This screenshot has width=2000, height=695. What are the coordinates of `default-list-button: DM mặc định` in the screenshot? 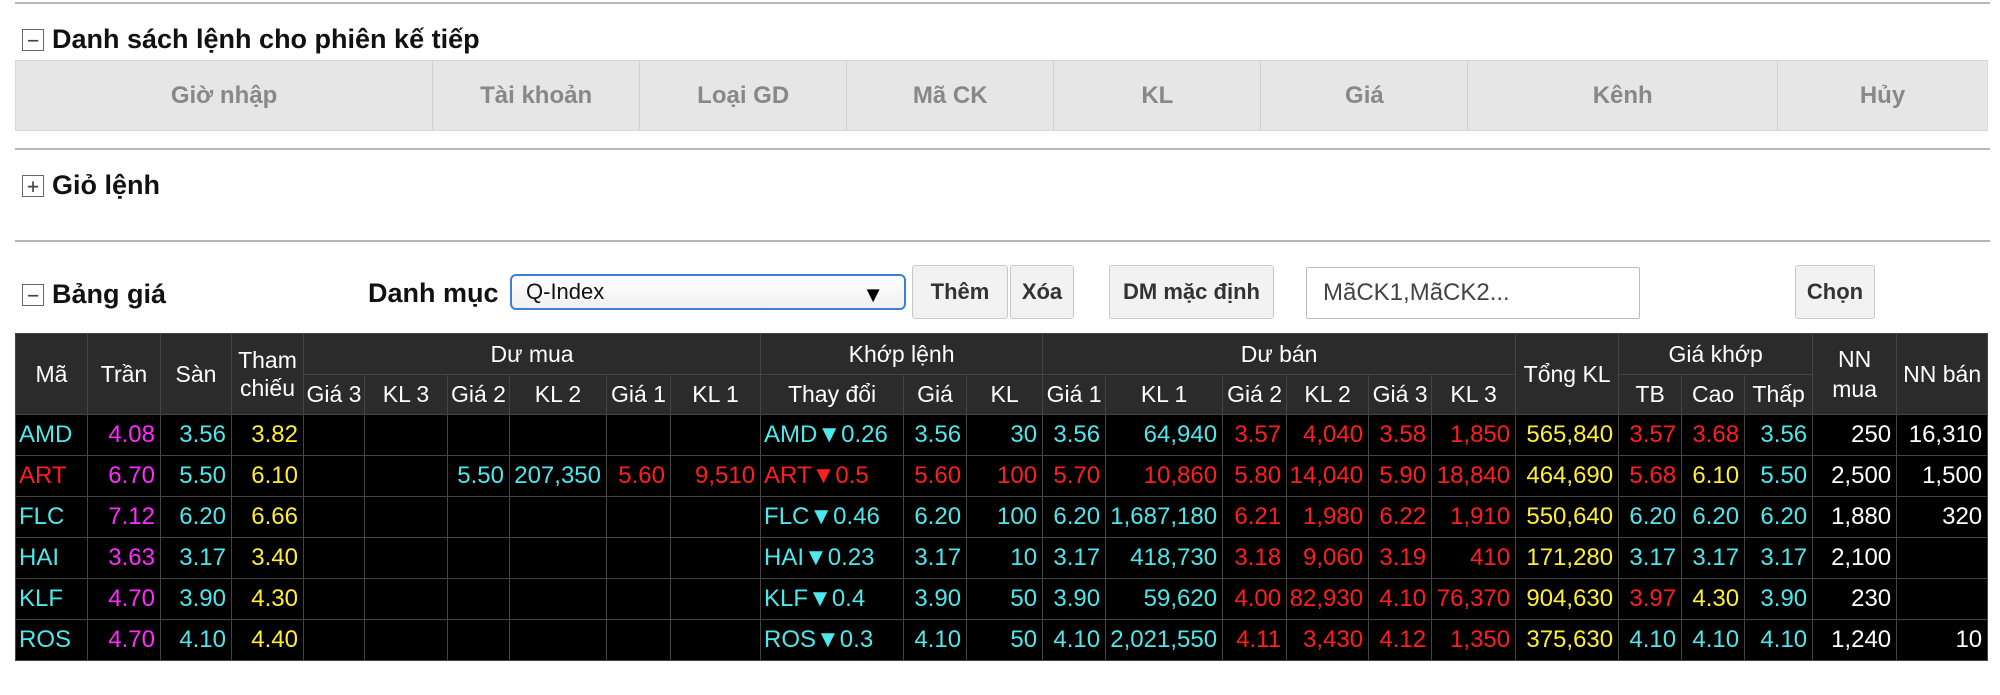 It's located at (1191, 292).